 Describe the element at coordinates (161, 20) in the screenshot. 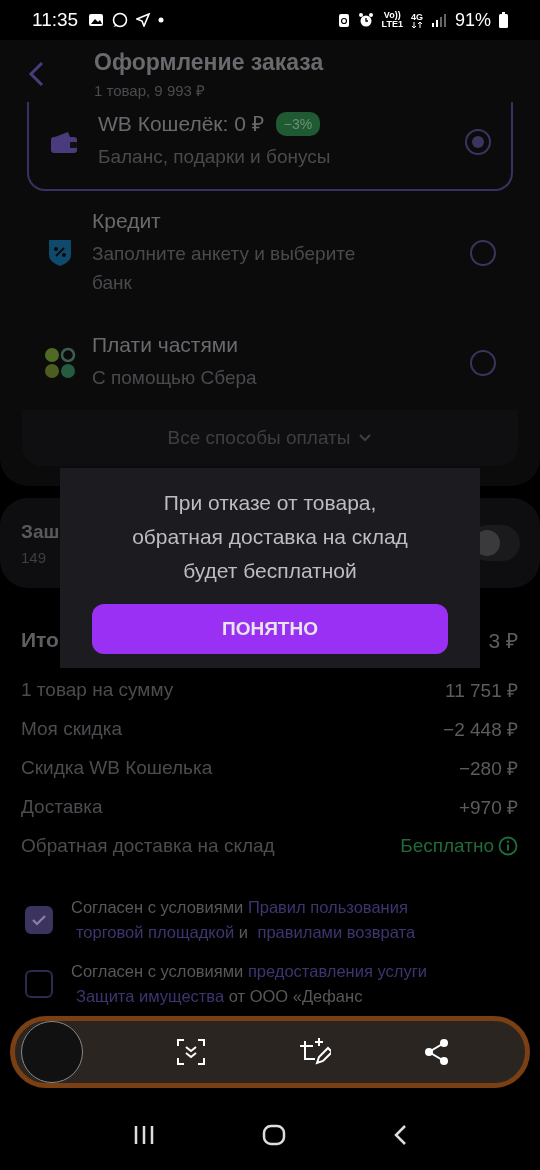

I see `dot-icon` at that location.